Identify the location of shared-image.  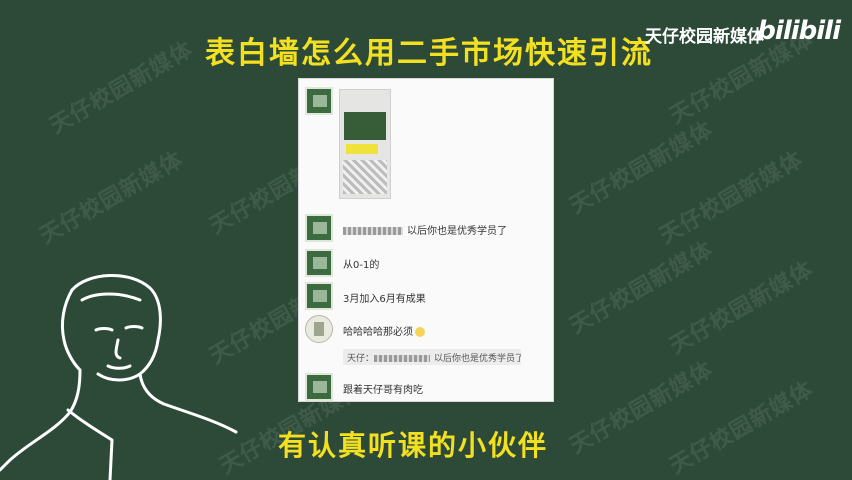
(365, 144).